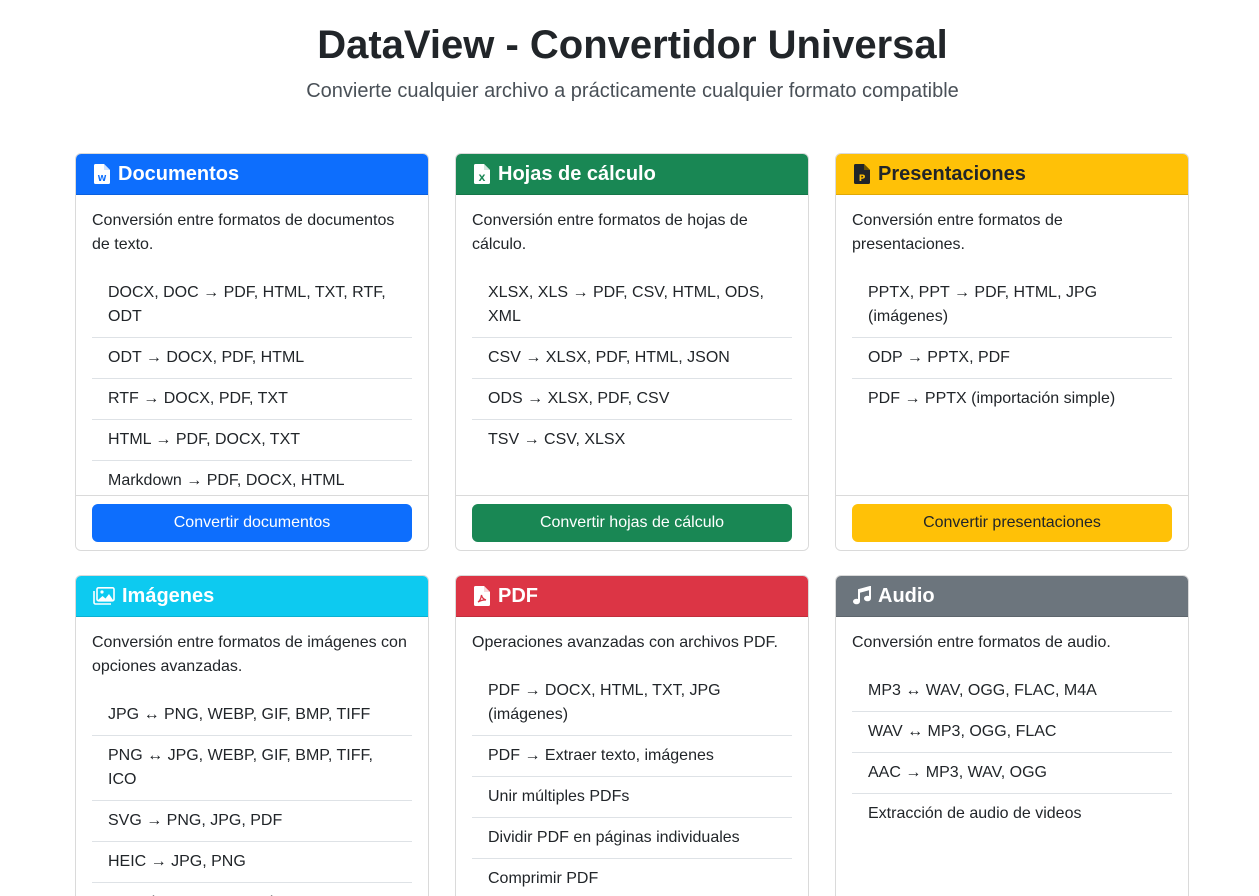 The height and width of the screenshot is (896, 1259). What do you see at coordinates (252, 715) in the screenshot?
I see `list-item: JPG ↔ PNG, WEBP, GIF, BMP, TIFF` at bounding box center [252, 715].